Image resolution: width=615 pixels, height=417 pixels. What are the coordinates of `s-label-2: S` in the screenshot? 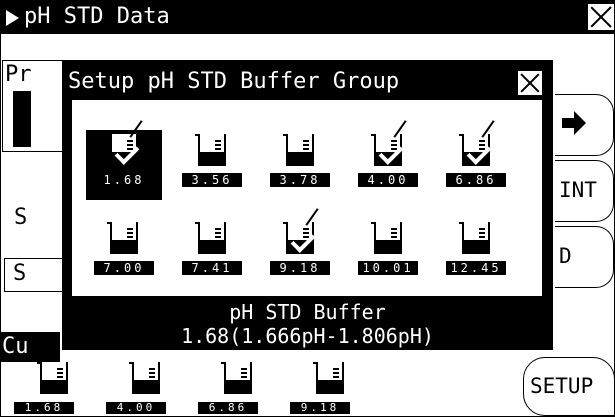 It's located at (20, 273).